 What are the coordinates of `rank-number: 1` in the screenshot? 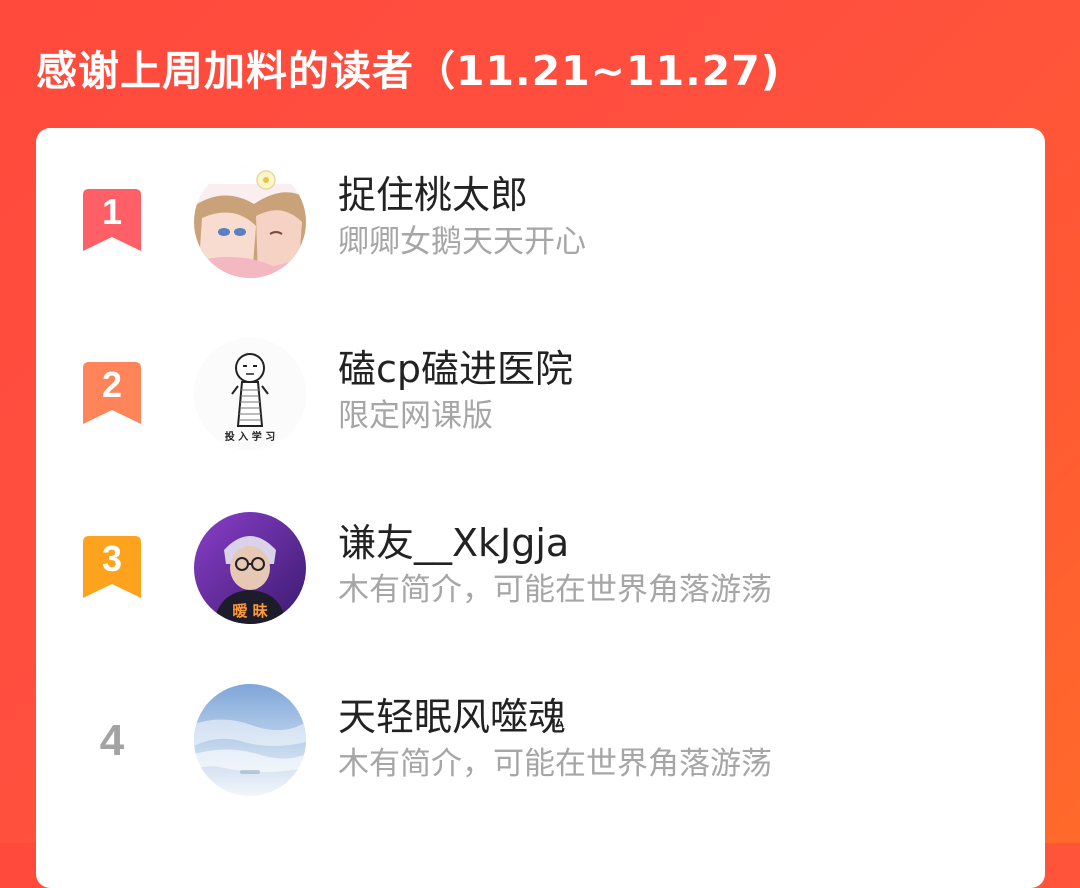 It's located at (112, 211).